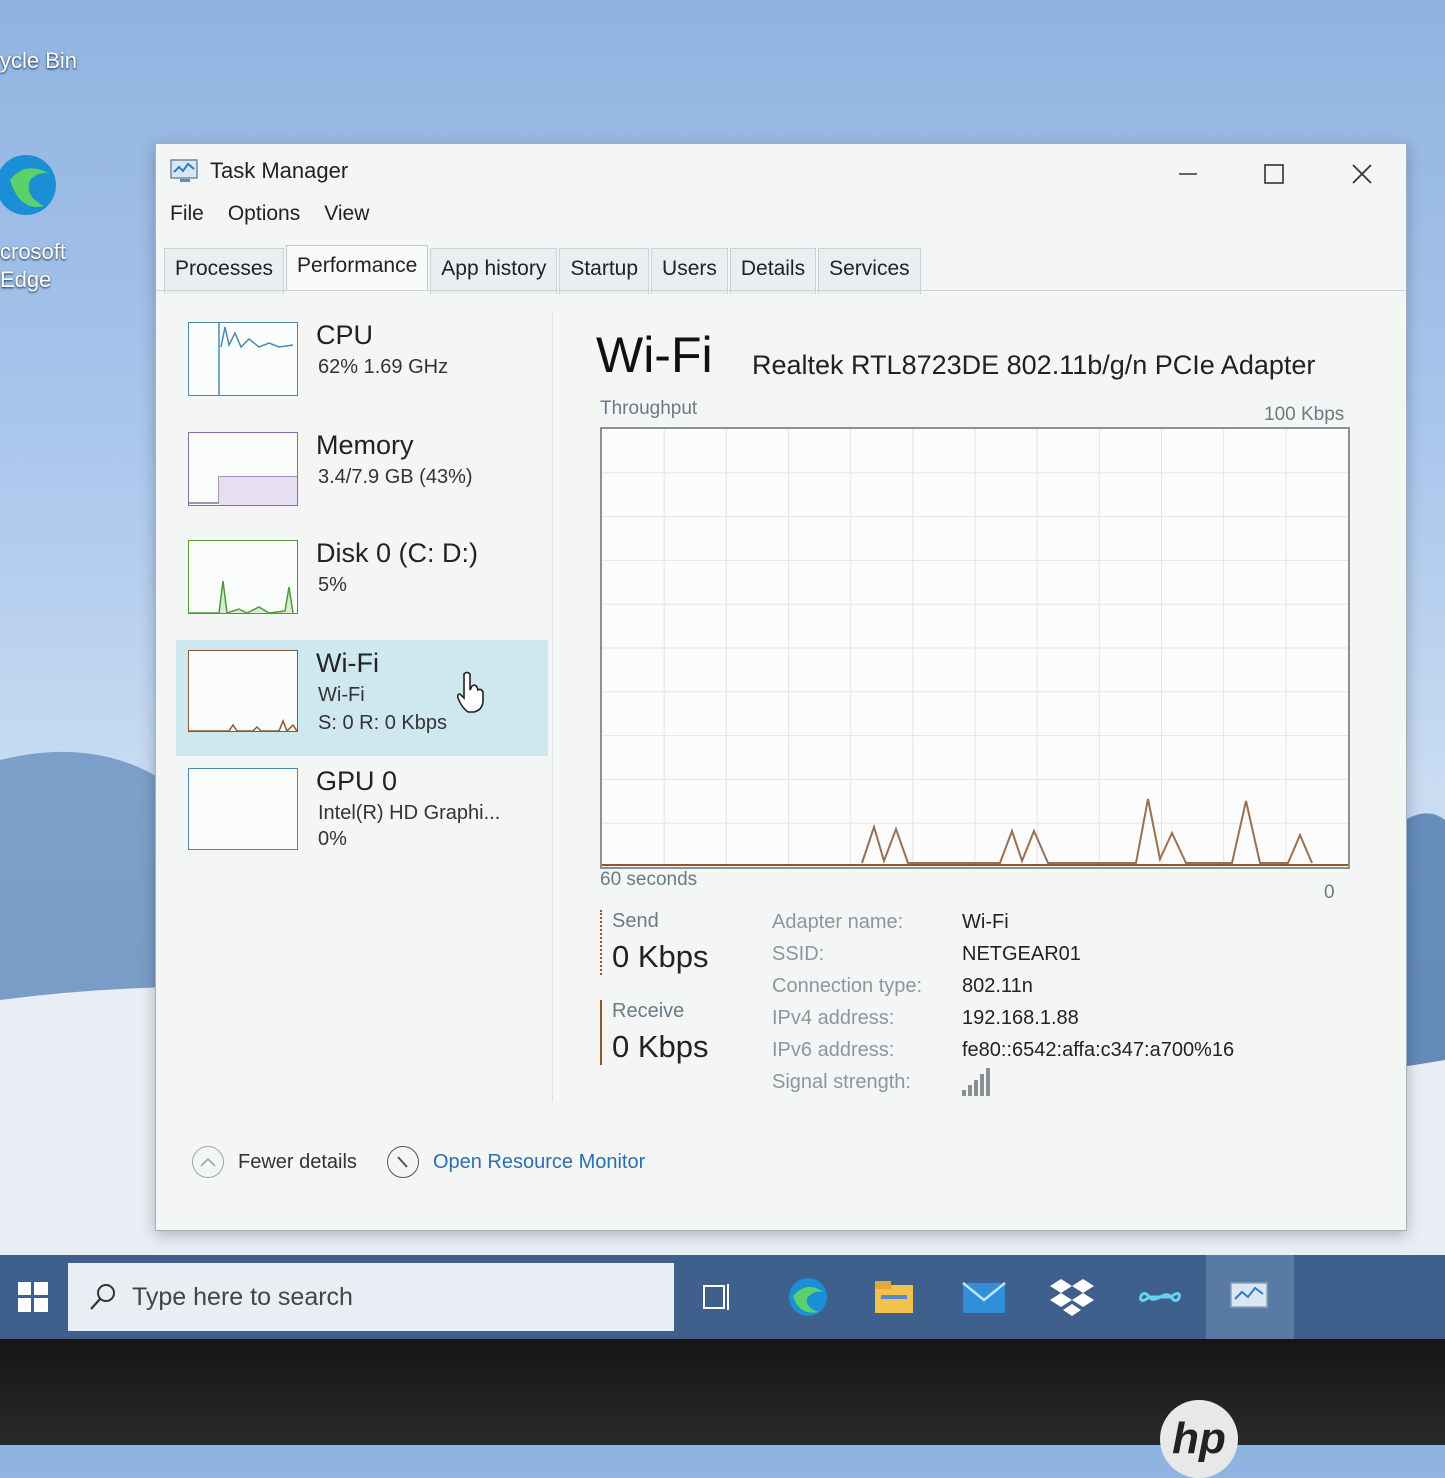  Describe the element at coordinates (781, 172) in the screenshot. I see `title-bar: Task Manager` at that location.